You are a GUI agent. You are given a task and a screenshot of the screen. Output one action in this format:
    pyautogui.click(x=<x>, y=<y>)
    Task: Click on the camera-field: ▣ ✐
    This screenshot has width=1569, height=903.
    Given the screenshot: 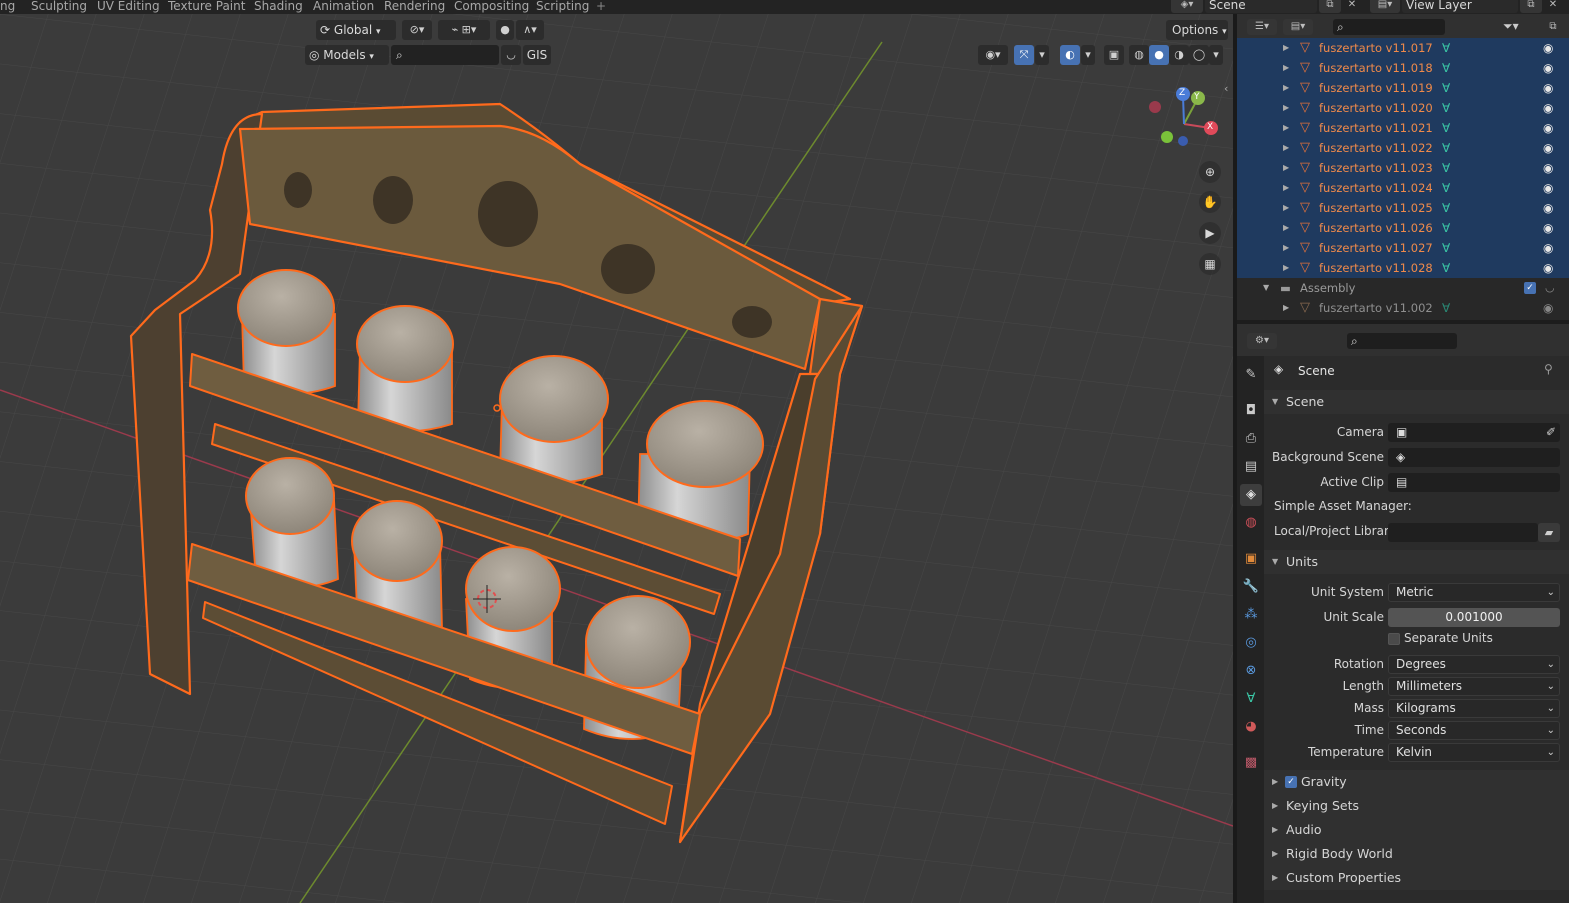 What is the action you would take?
    pyautogui.click(x=1474, y=432)
    